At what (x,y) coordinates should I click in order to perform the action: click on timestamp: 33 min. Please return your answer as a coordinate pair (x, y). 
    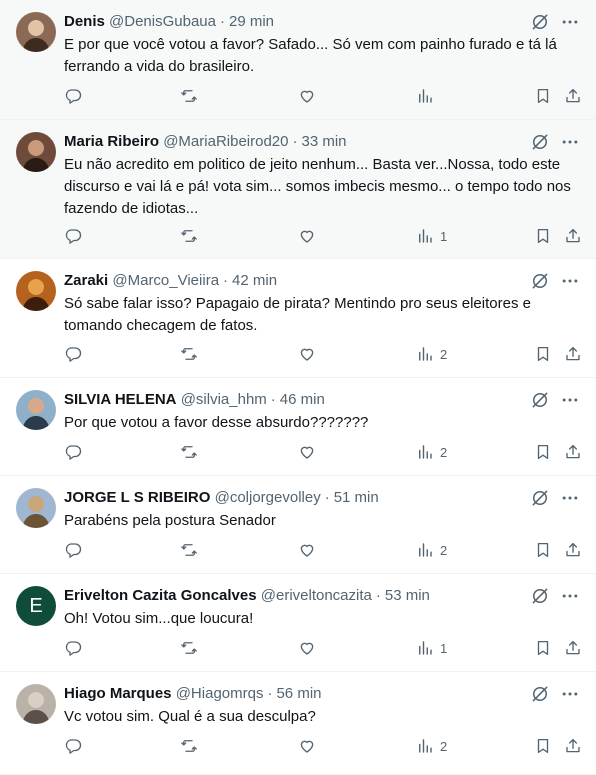
    Looking at the image, I should click on (323, 141).